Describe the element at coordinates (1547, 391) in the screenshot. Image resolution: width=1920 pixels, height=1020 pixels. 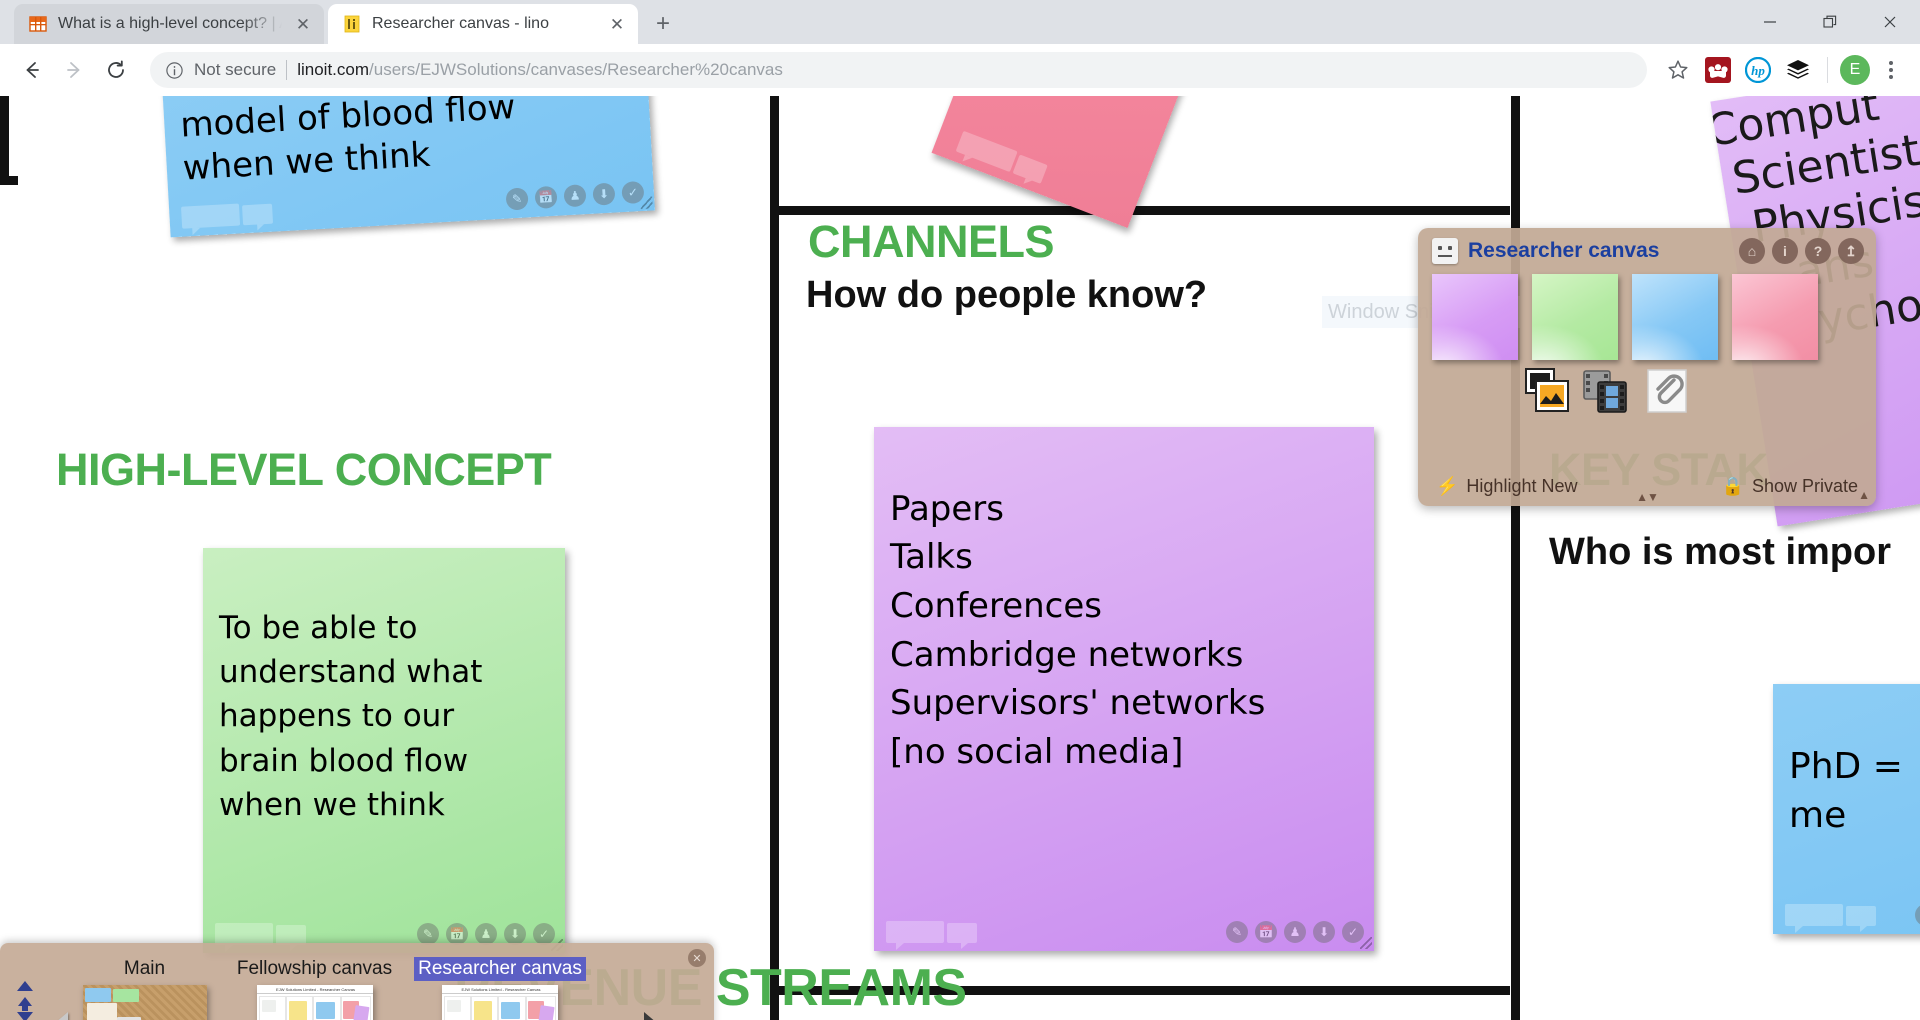
I see `image-icon` at that location.